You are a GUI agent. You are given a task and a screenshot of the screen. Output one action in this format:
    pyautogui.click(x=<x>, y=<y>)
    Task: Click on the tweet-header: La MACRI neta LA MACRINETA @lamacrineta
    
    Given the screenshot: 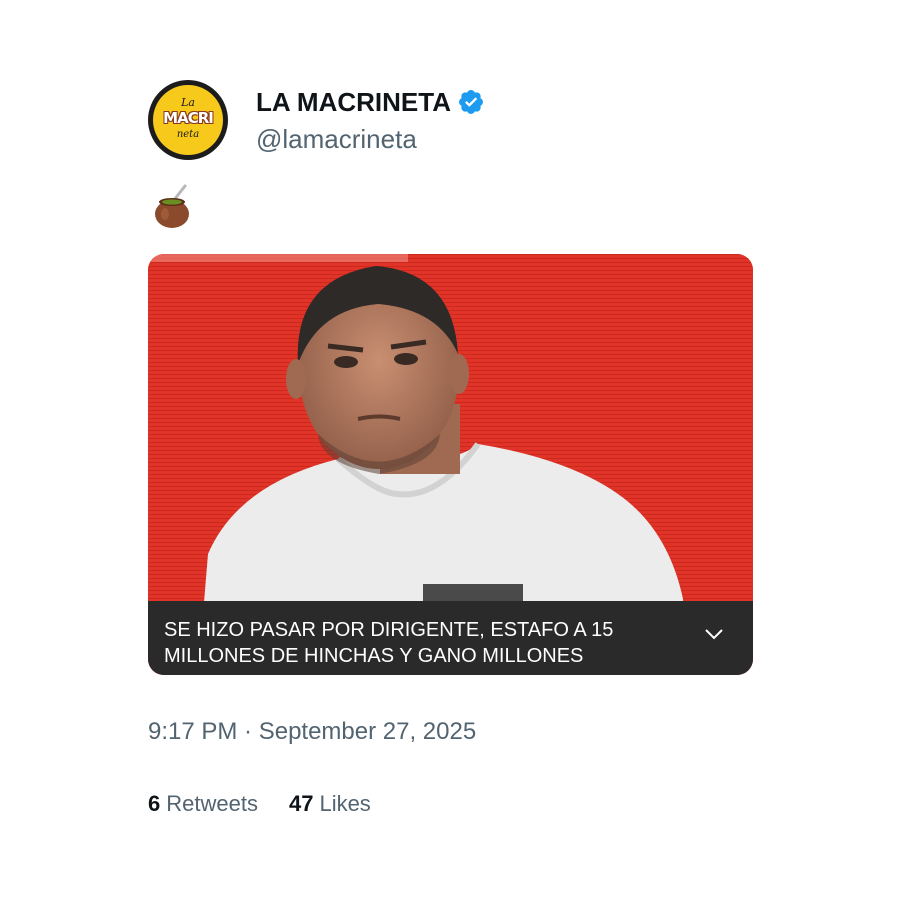 What is the action you would take?
    pyautogui.click(x=458, y=120)
    